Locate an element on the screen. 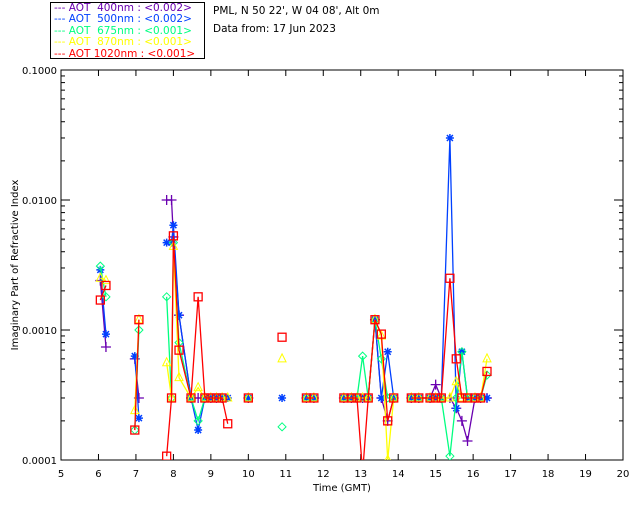 This screenshot has width=640, height=512. y-tick-label: 0.1000 is located at coordinates (39, 71).